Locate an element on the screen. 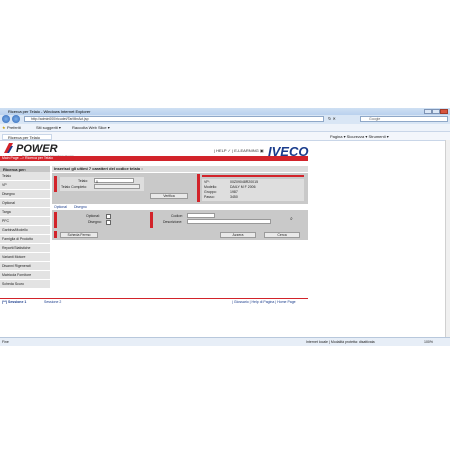 The image size is (450, 450). info-k-modello: Modello: is located at coordinates (211, 187).